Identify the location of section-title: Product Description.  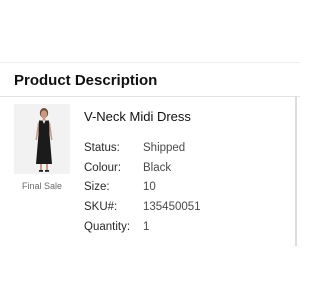
(86, 80).